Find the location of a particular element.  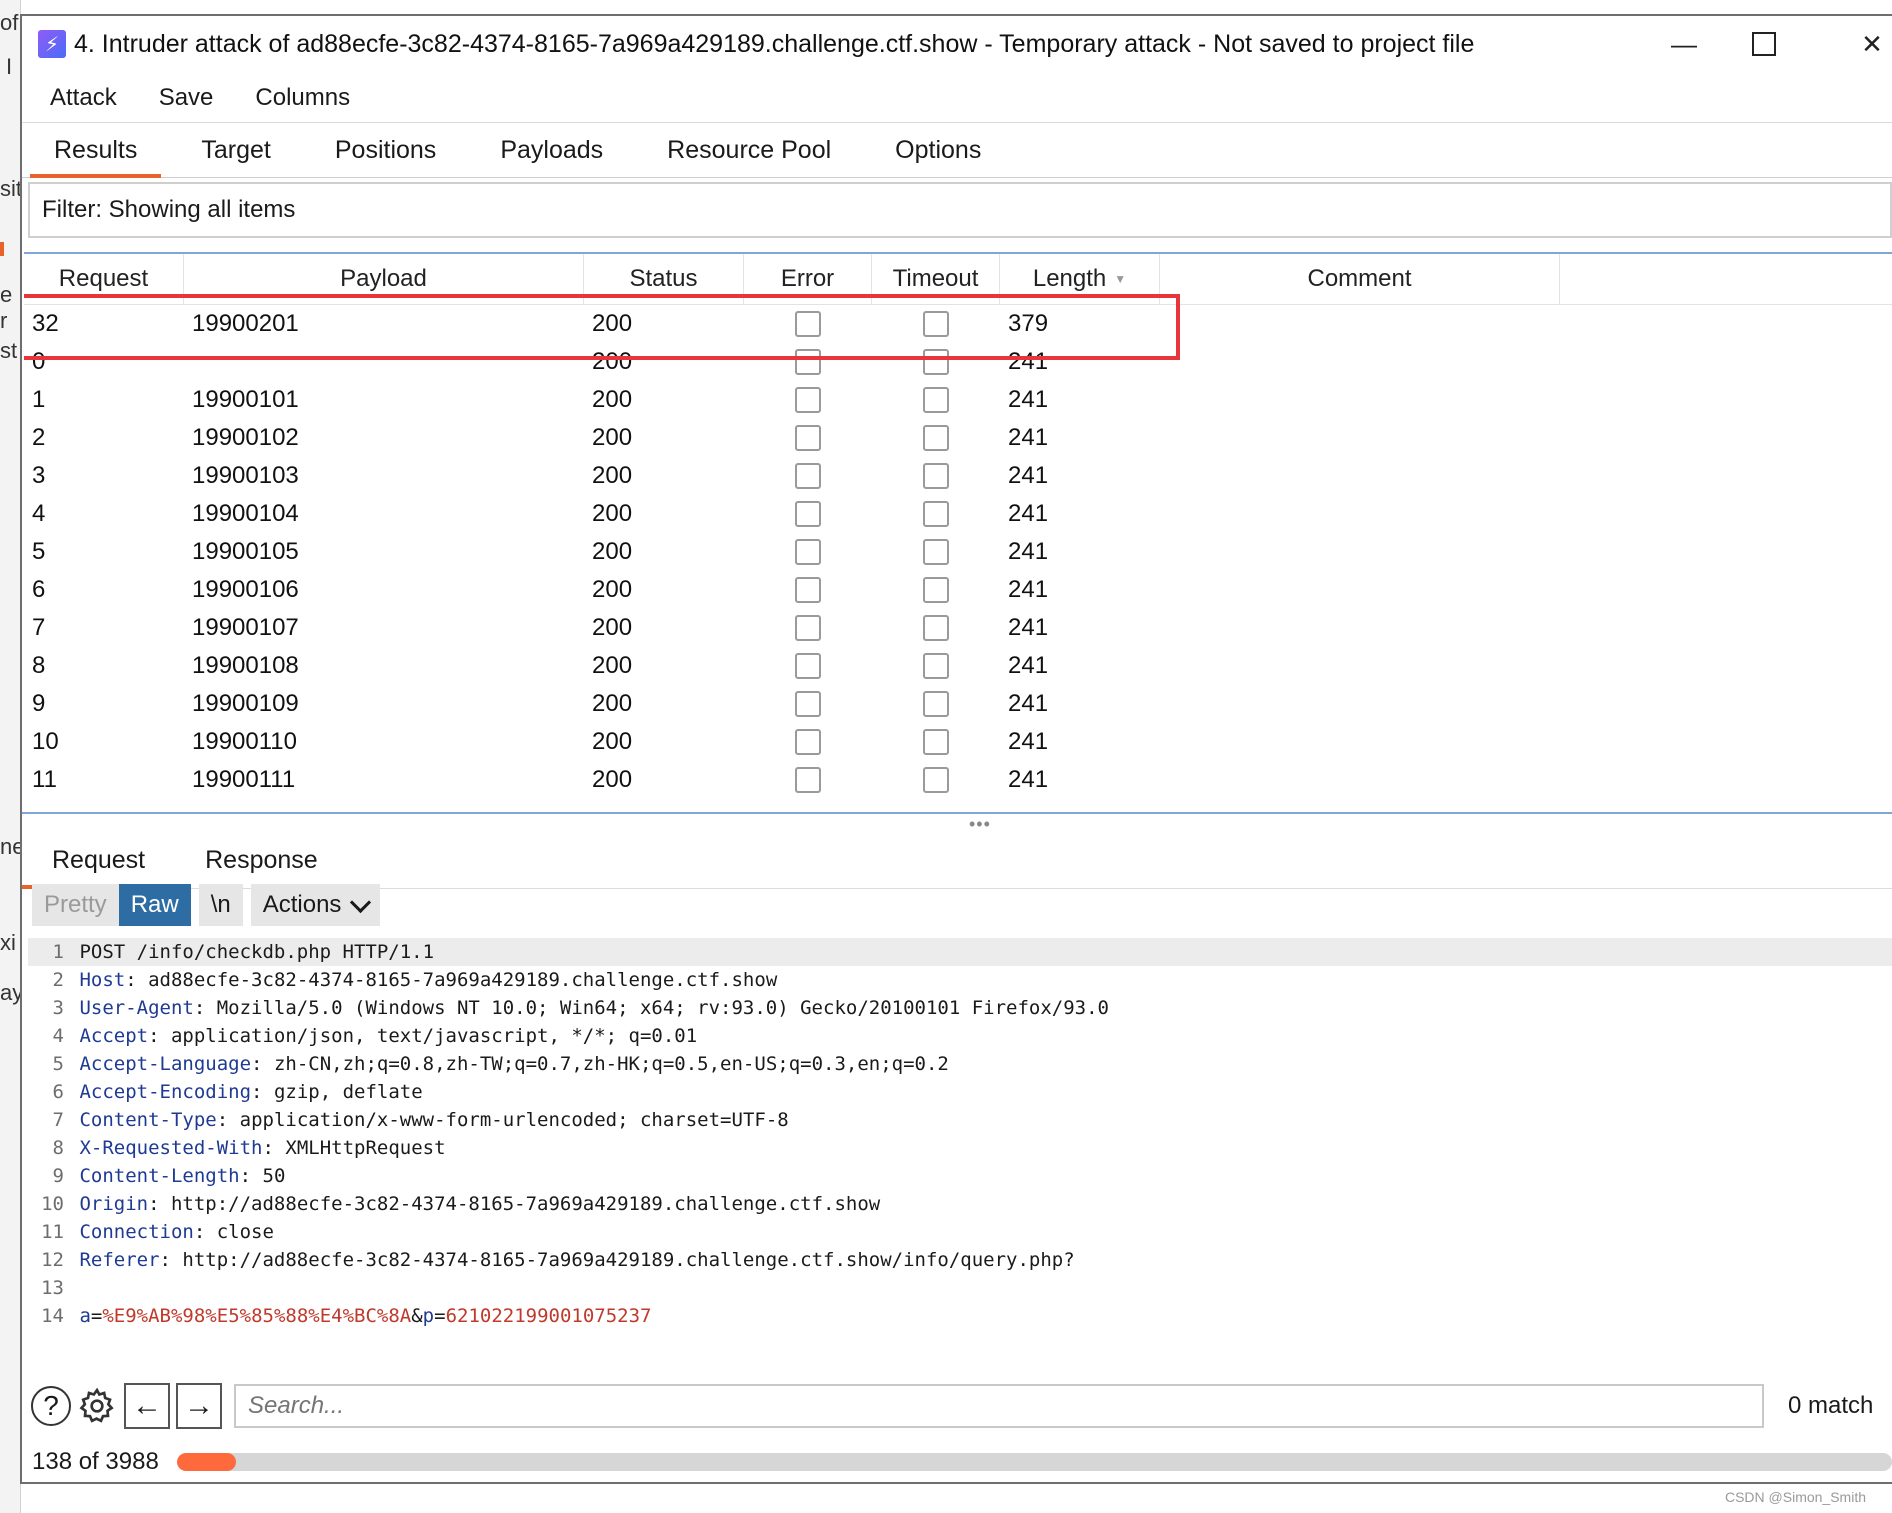

payload-cell: 19900106 is located at coordinates (245, 589).